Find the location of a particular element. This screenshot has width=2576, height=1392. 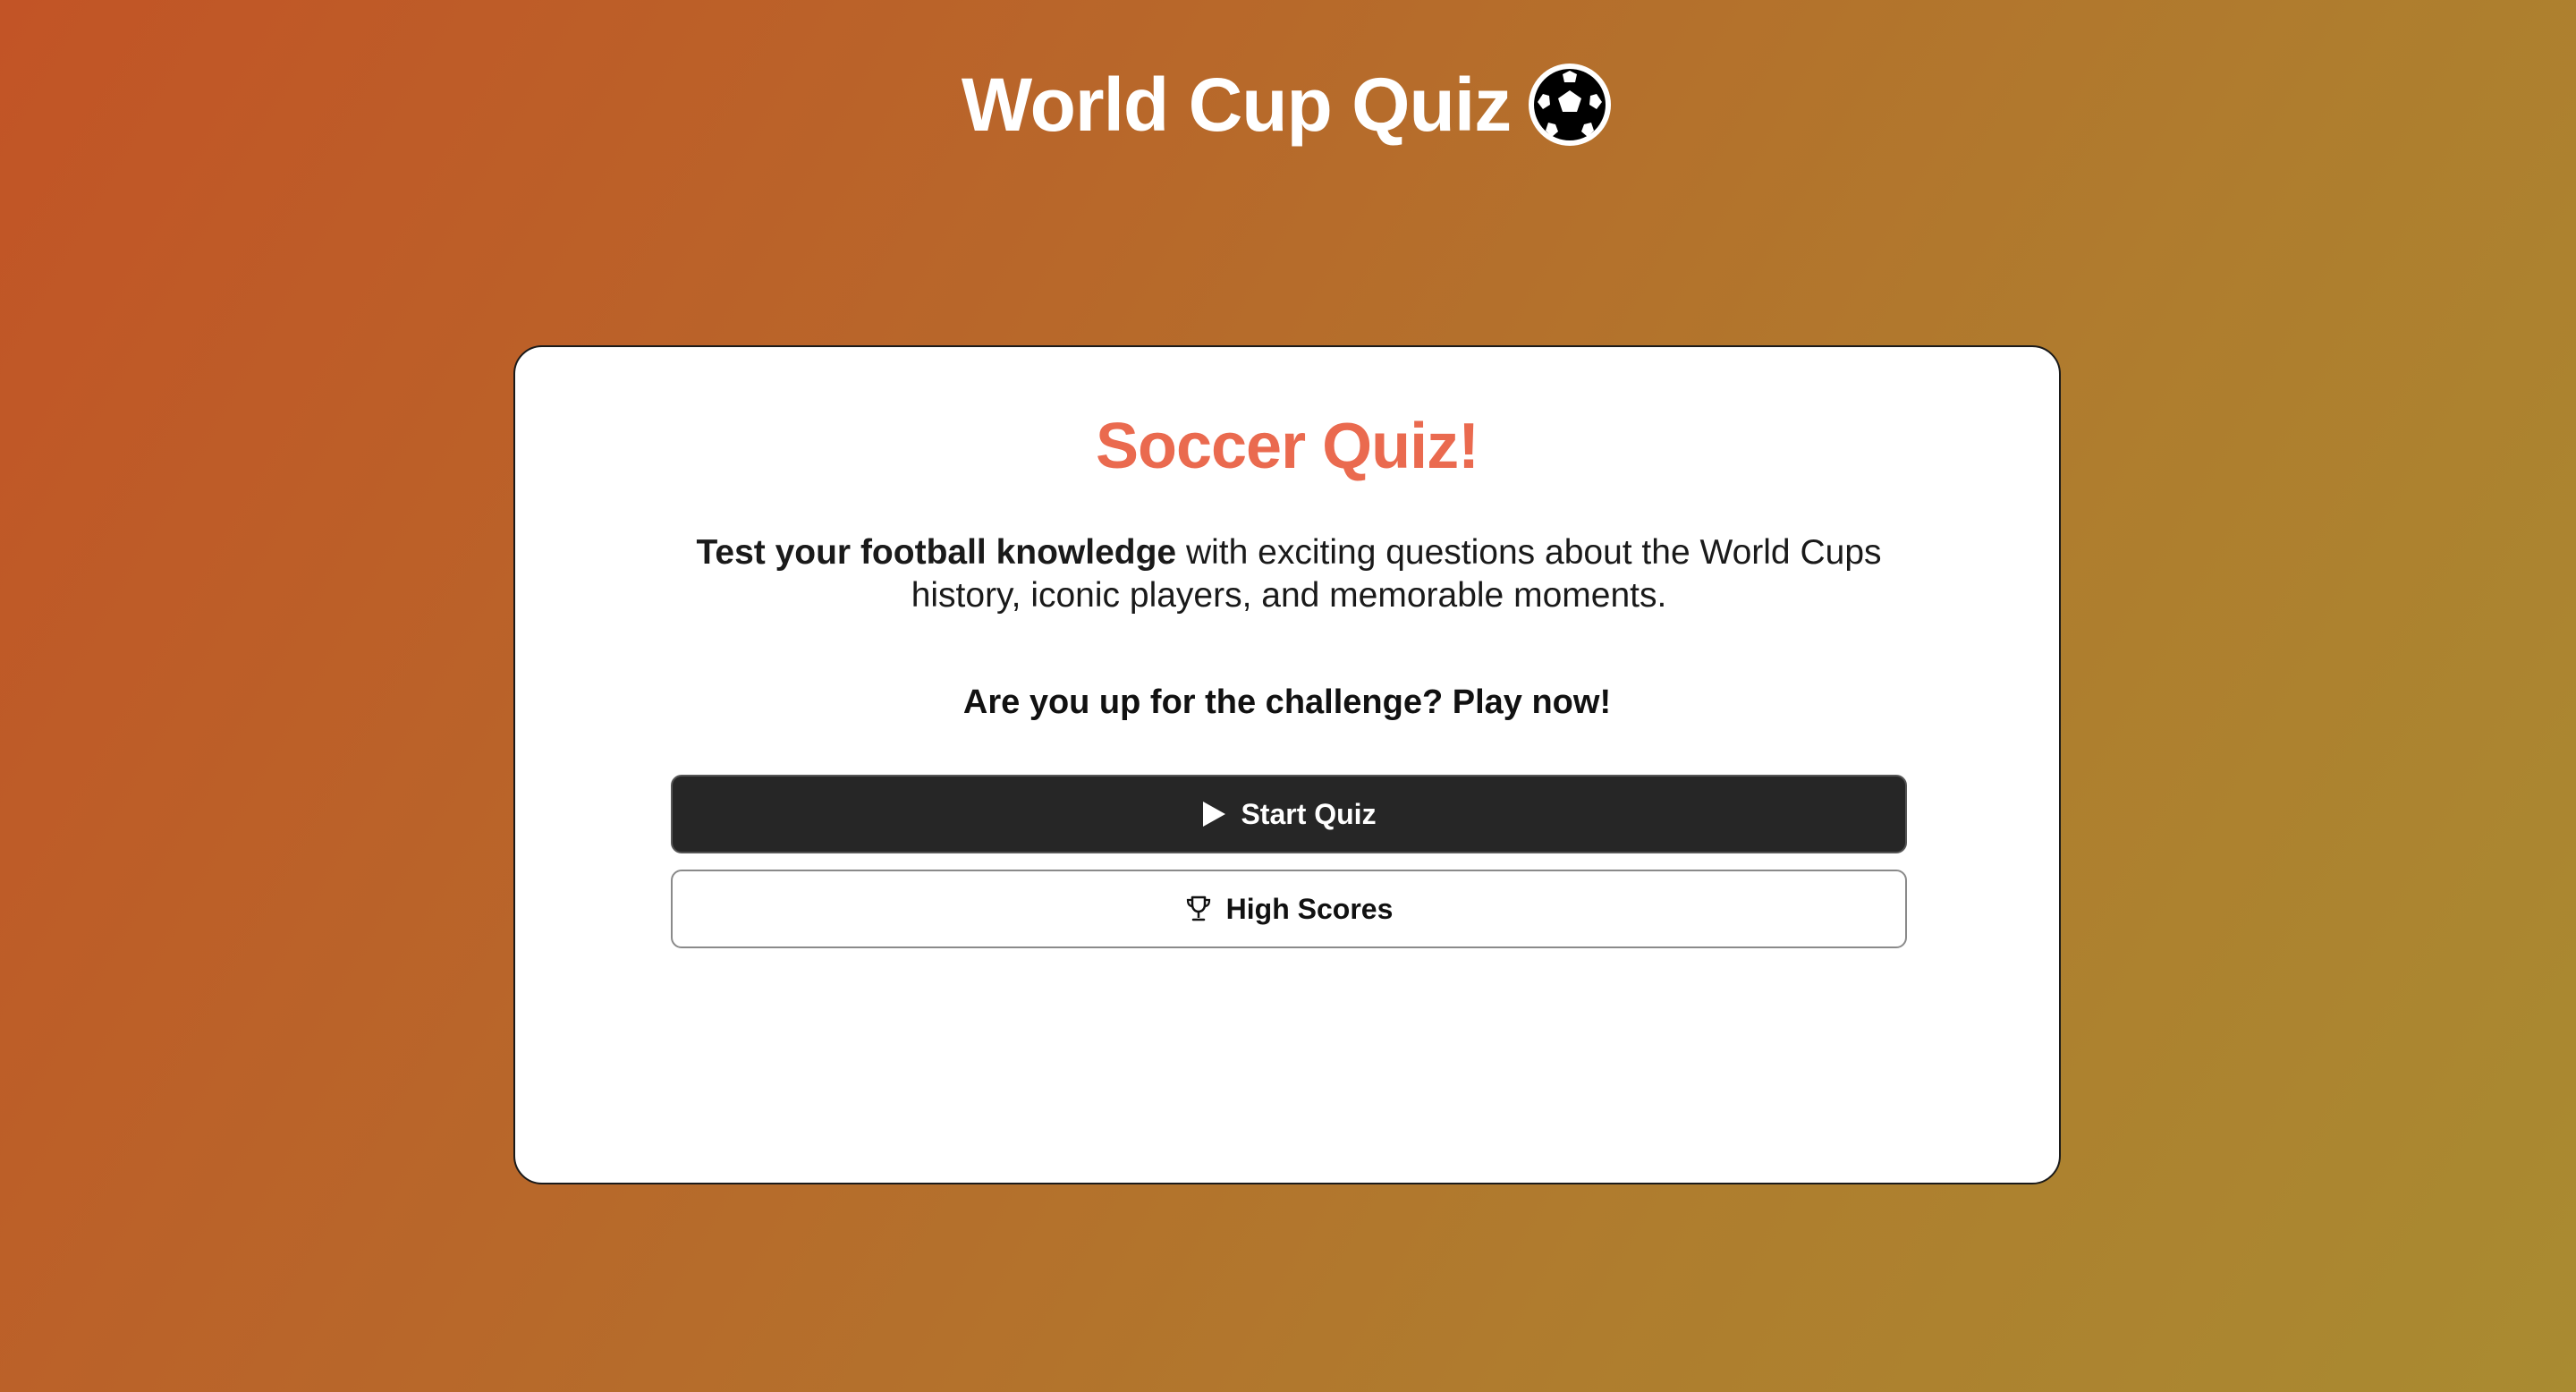

soccer-ball-icon is located at coordinates (1569, 104).